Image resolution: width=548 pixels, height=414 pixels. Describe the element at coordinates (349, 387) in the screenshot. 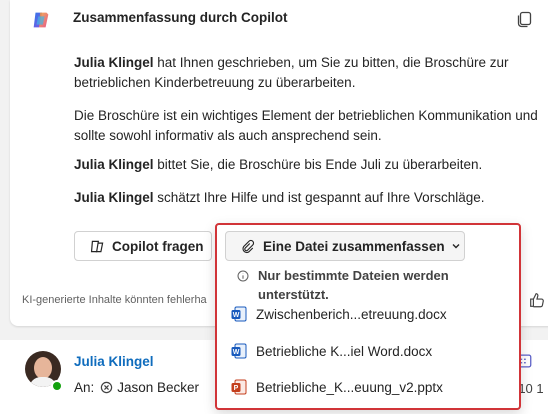

I see `file-name: Betriebliche_K...euung_v2.pptx` at that location.